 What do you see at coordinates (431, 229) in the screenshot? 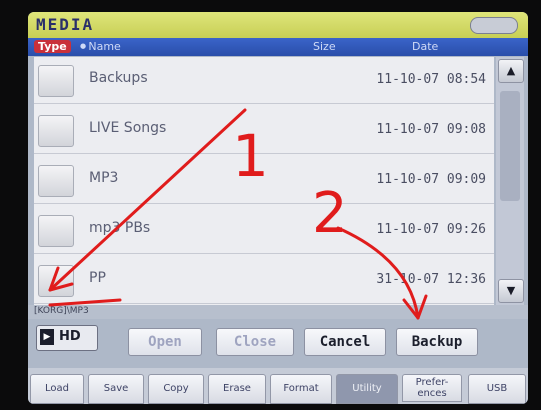
I see `file-date: 11-10-07 09:26` at bounding box center [431, 229].